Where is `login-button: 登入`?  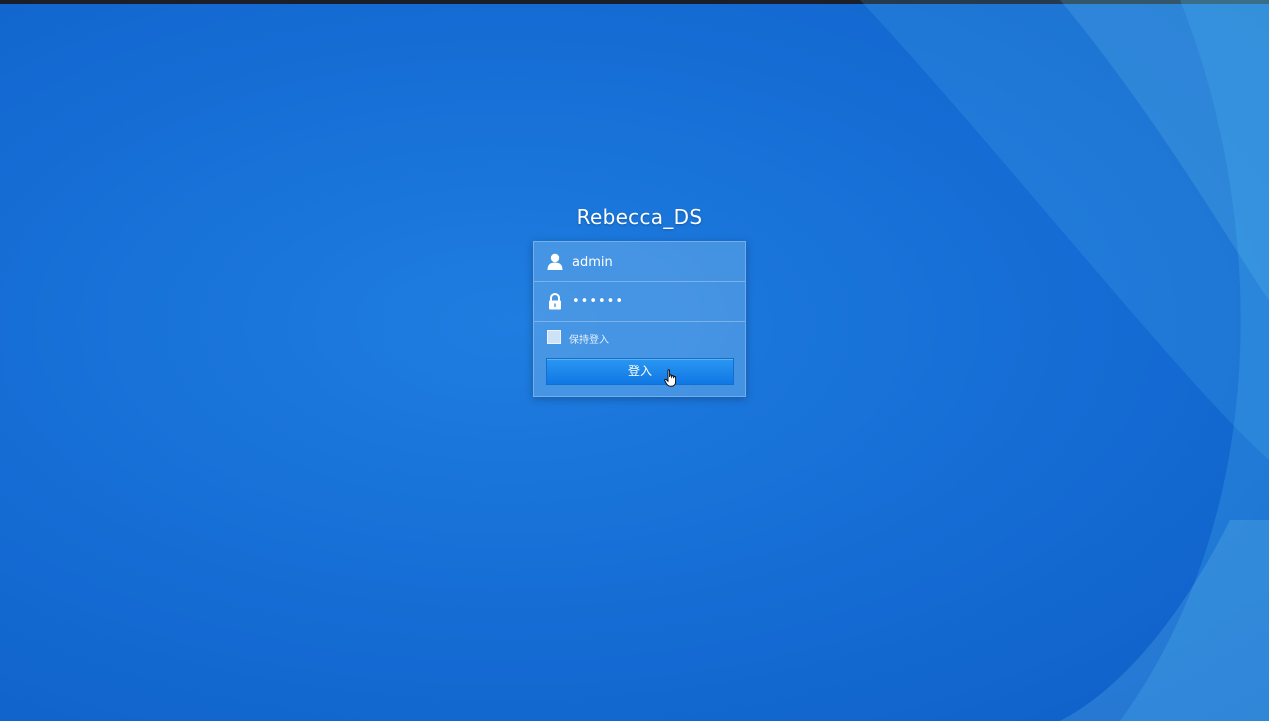 login-button: 登入 is located at coordinates (640, 371).